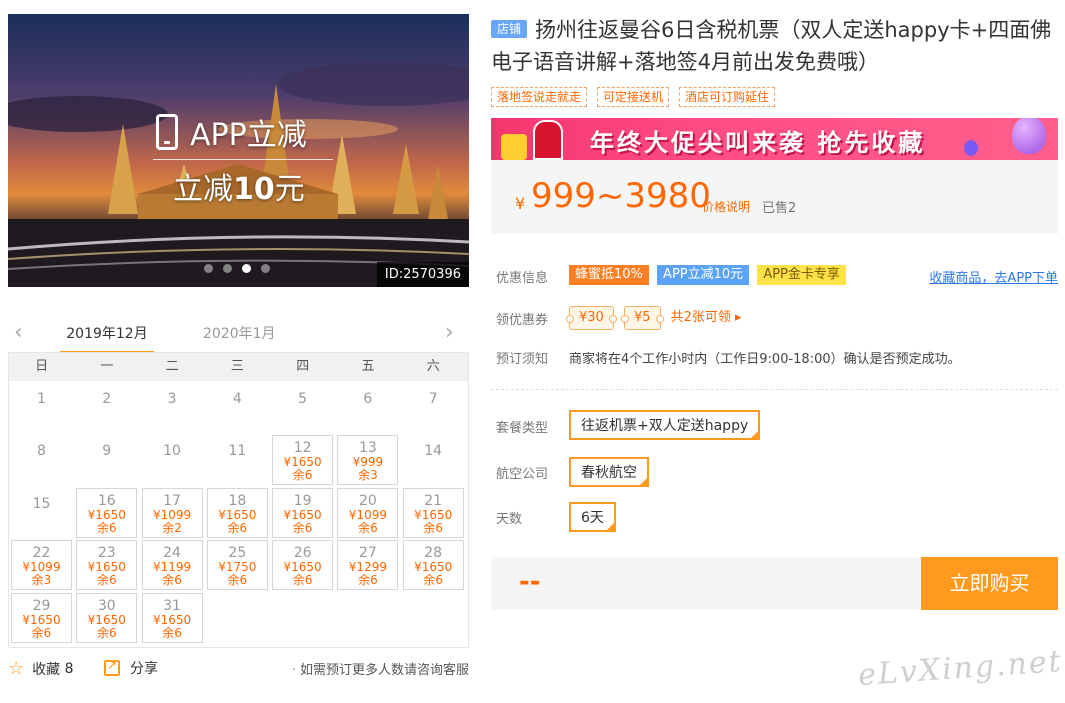 The height and width of the screenshot is (703, 1065). What do you see at coordinates (774, 319) in the screenshot?
I see `coupons-row: 领优惠券 ¥30 ¥5 共2张可领 ▸` at bounding box center [774, 319].